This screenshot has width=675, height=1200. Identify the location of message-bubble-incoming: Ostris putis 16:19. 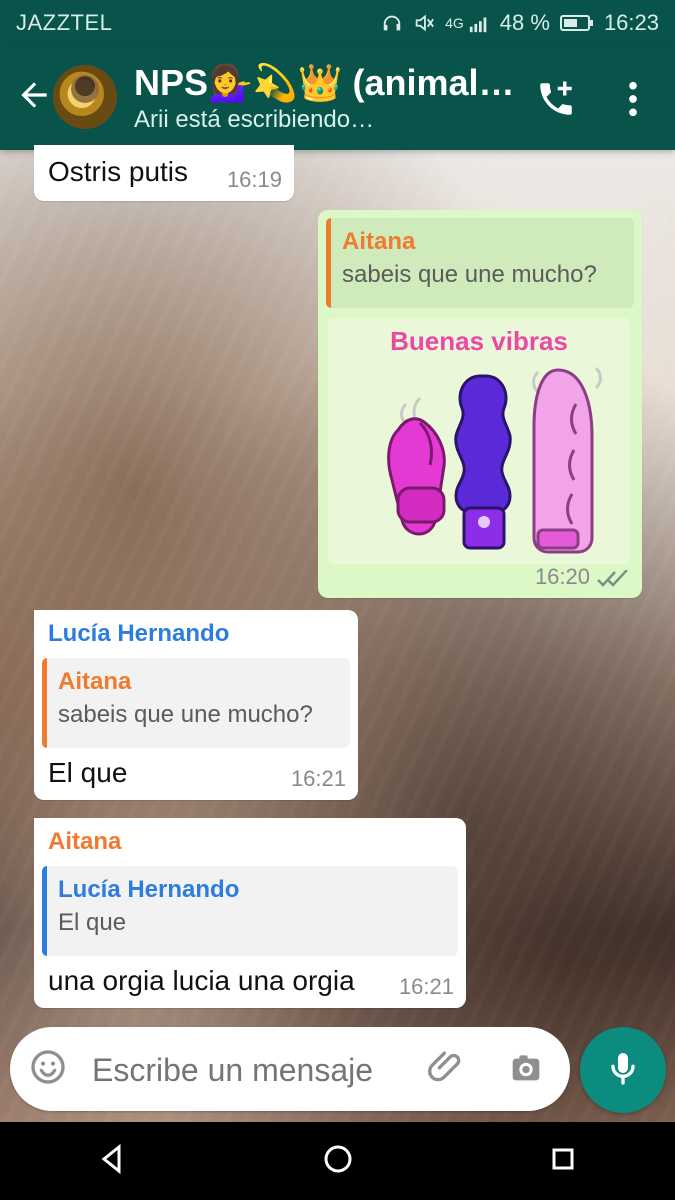
(164, 173).